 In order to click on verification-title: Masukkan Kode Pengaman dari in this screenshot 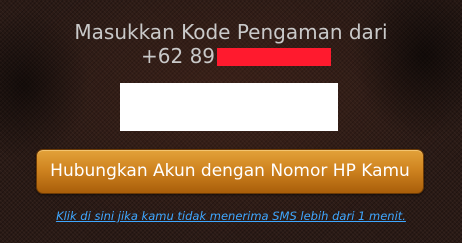, I will do `click(231, 32)`.